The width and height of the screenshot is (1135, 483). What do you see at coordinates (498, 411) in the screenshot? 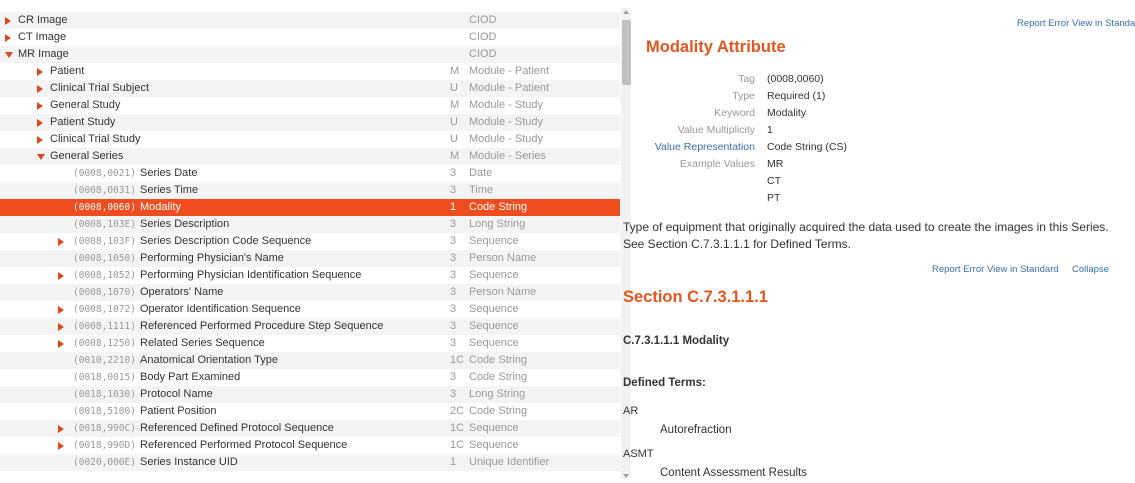
I see `element-type: Code String` at bounding box center [498, 411].